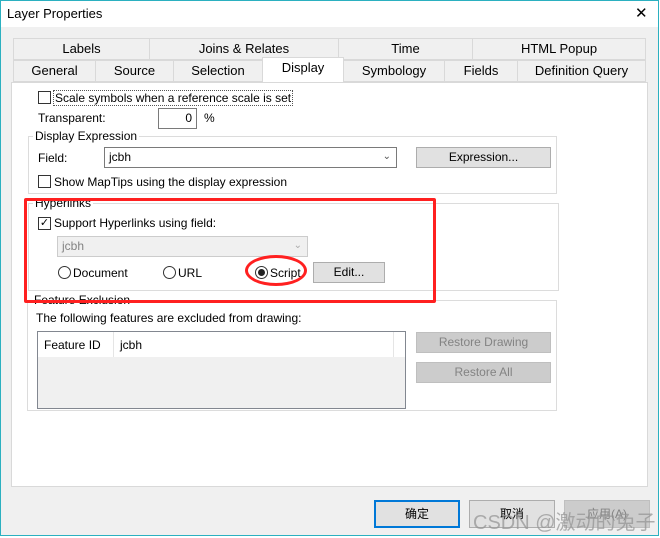 This screenshot has width=660, height=538. I want to click on field-value: jcbh, so click(120, 157).